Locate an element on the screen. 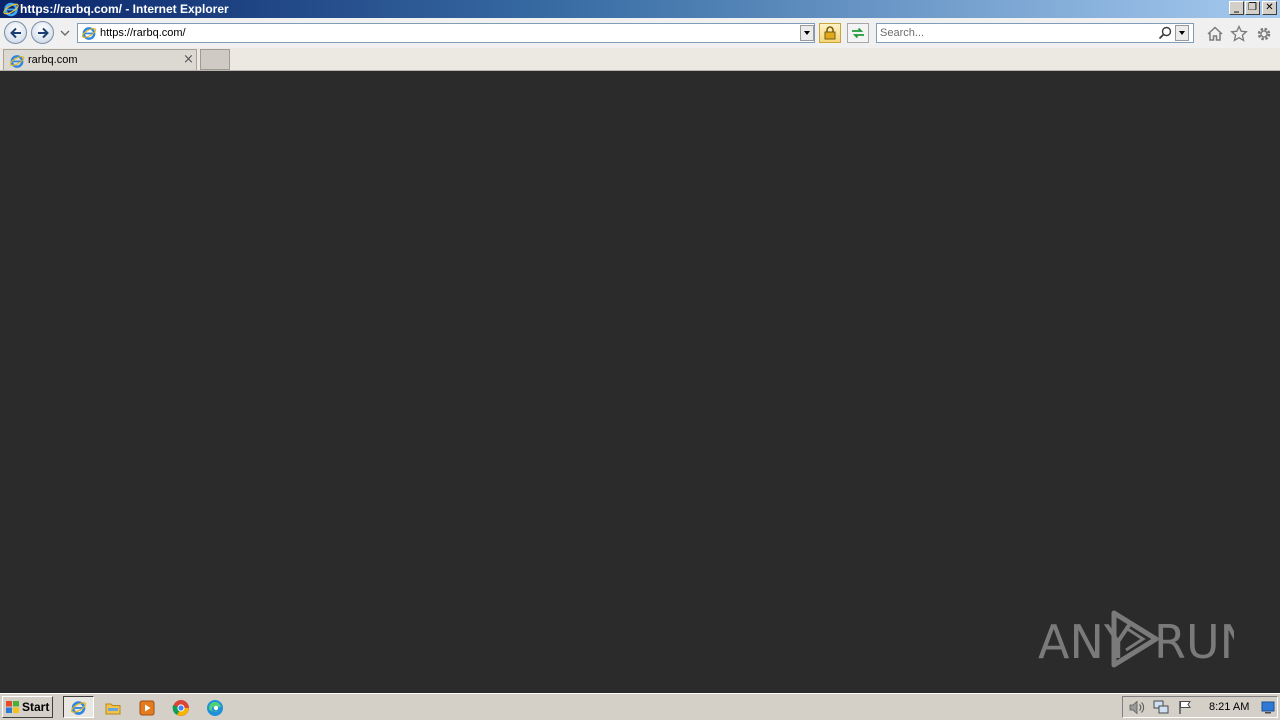 The height and width of the screenshot is (720, 1280). start-button: Start is located at coordinates (27, 707).